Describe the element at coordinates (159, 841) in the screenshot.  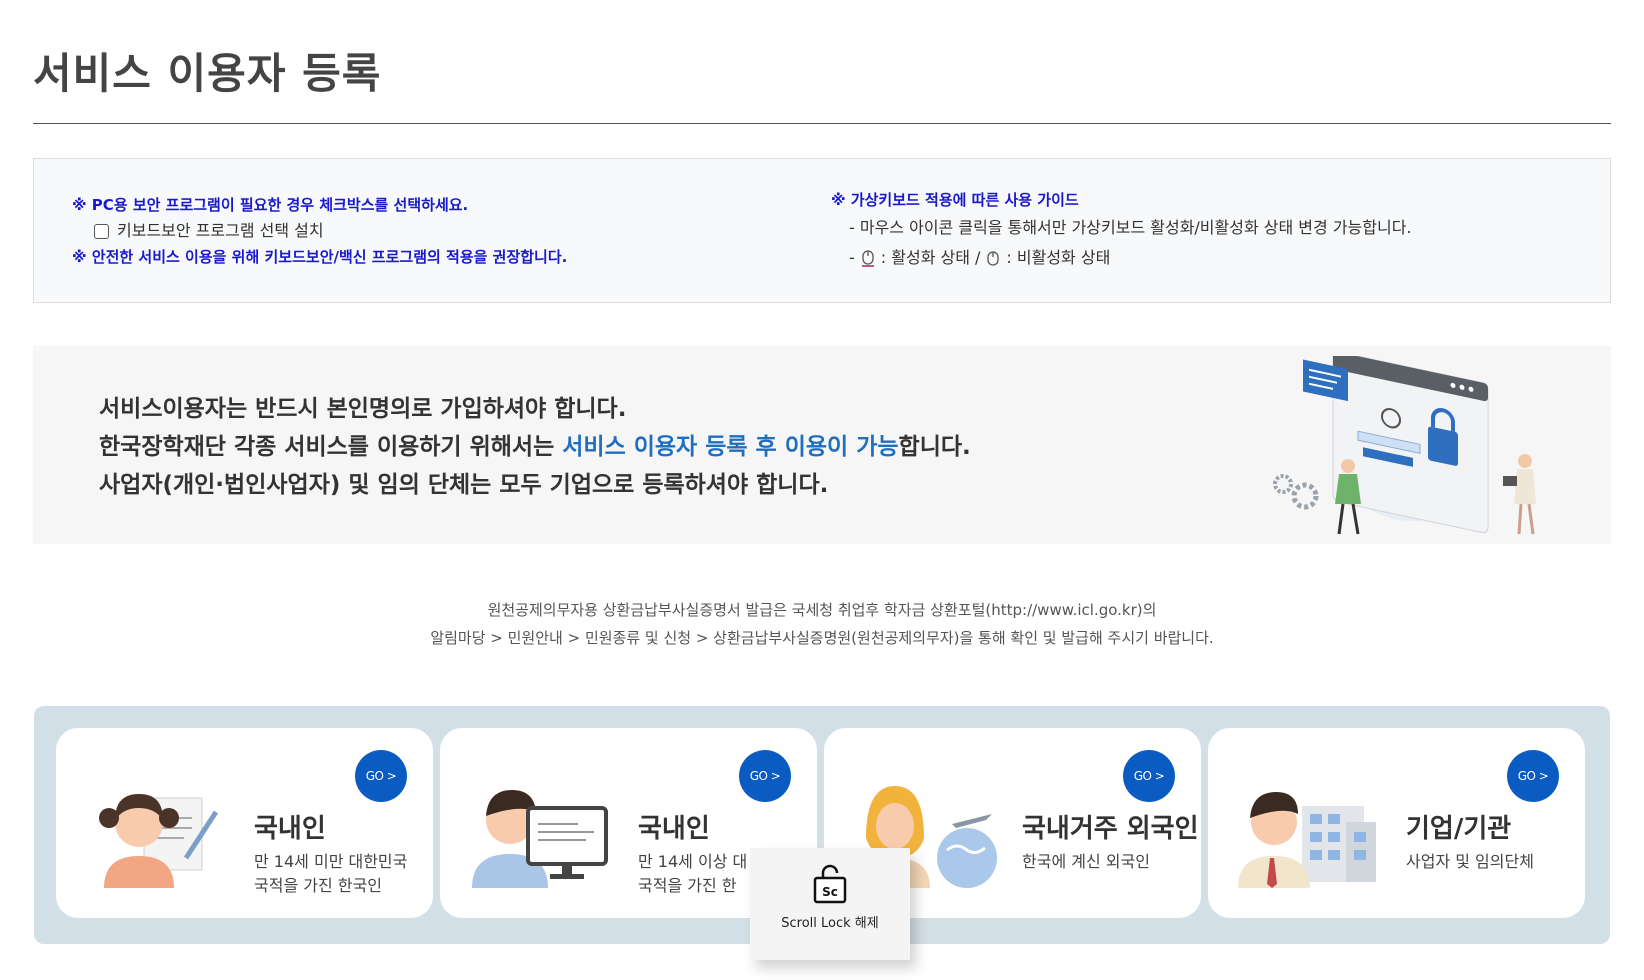
I see `child-avatar-icon` at that location.